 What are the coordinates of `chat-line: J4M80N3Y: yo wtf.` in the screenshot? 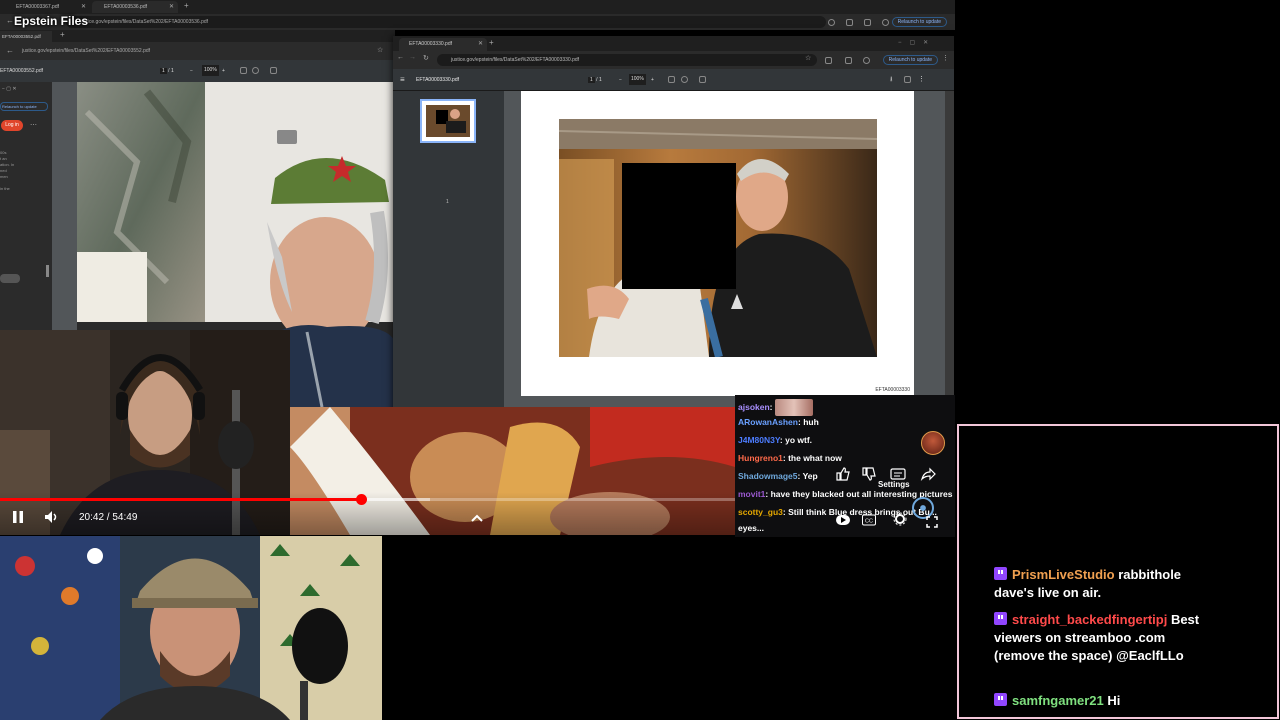 It's located at (775, 440).